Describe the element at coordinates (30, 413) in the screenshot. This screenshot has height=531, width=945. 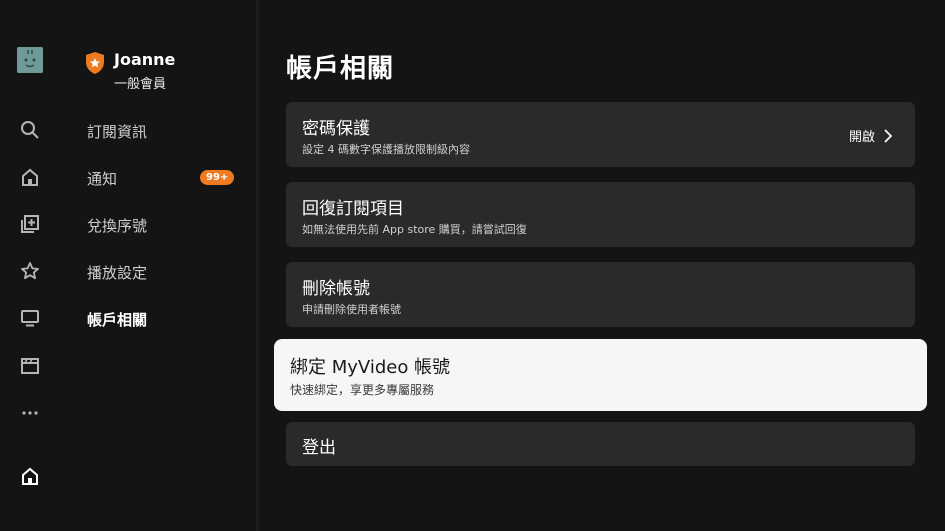
I see `more-icon` at that location.